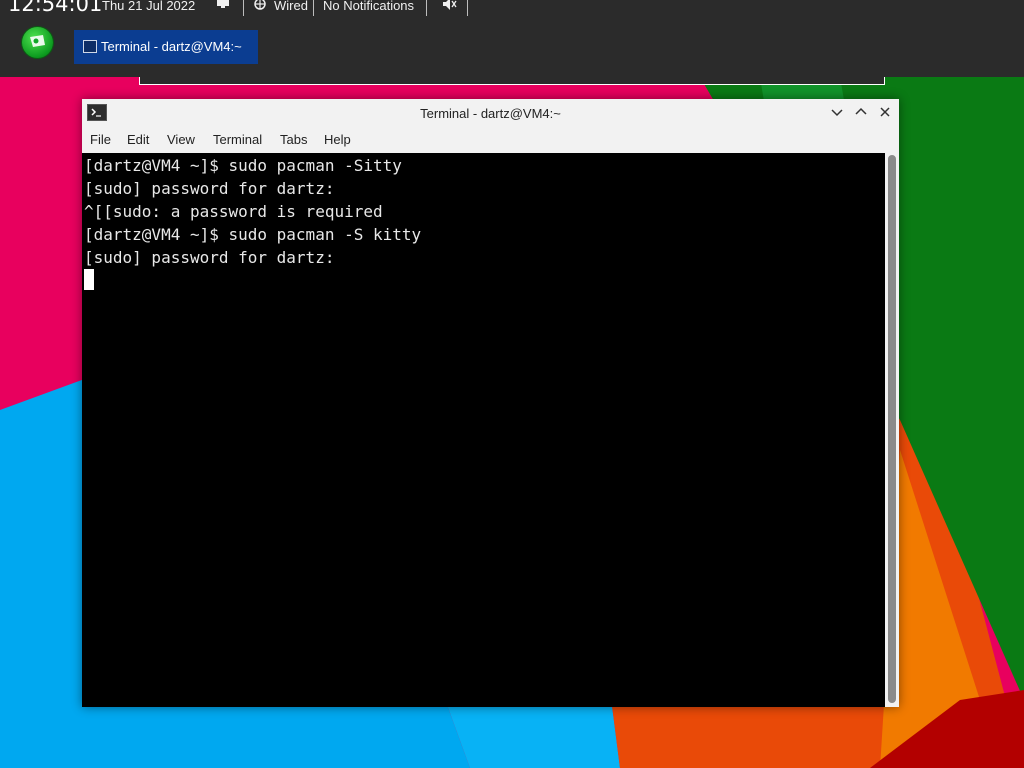  What do you see at coordinates (253, 234) in the screenshot?
I see `terminal-line: [dartz@VM4 ~]$ sudo pacman -S kitty` at bounding box center [253, 234].